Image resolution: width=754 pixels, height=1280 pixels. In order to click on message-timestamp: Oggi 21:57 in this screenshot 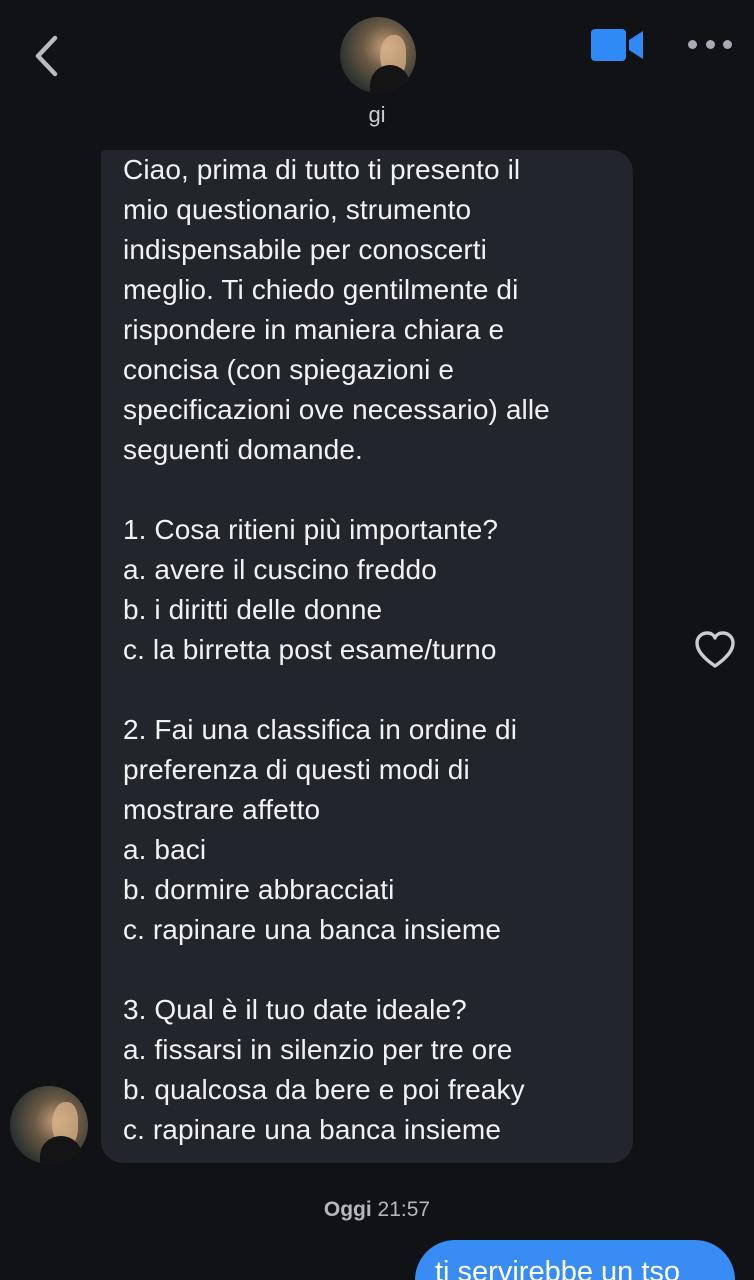, I will do `click(377, 1210)`.